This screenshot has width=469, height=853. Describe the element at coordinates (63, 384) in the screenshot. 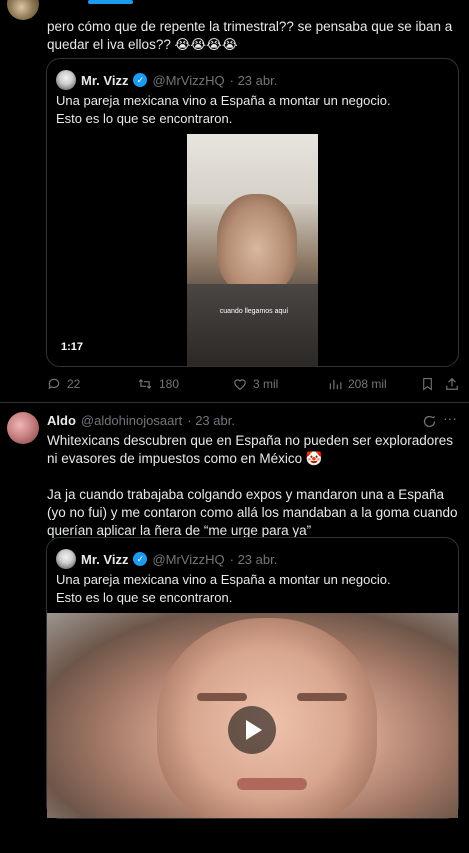

I see `reply-button: 22` at that location.